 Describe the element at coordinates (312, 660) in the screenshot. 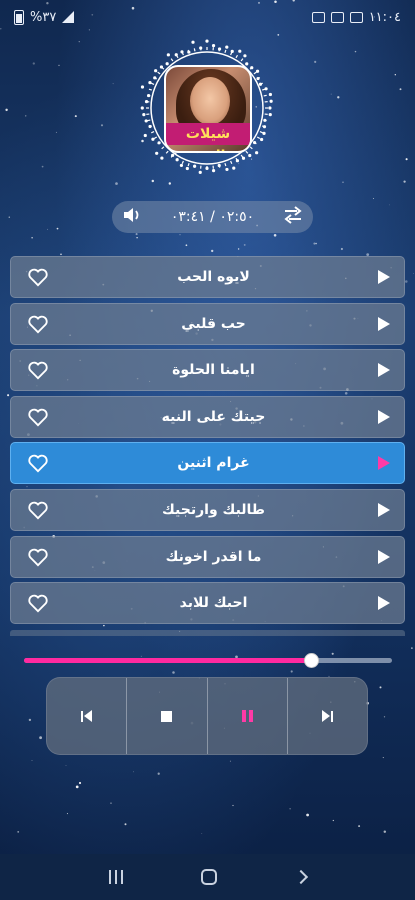

I see `progress-knob` at that location.